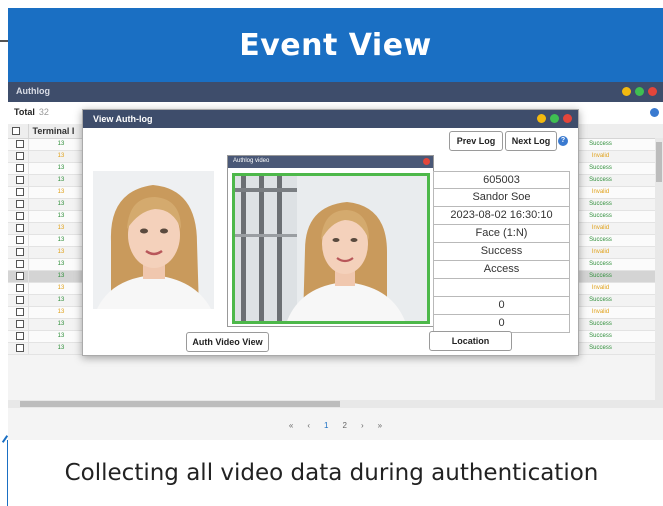 The image size is (663, 506). I want to click on pager-item: «, so click(291, 425).